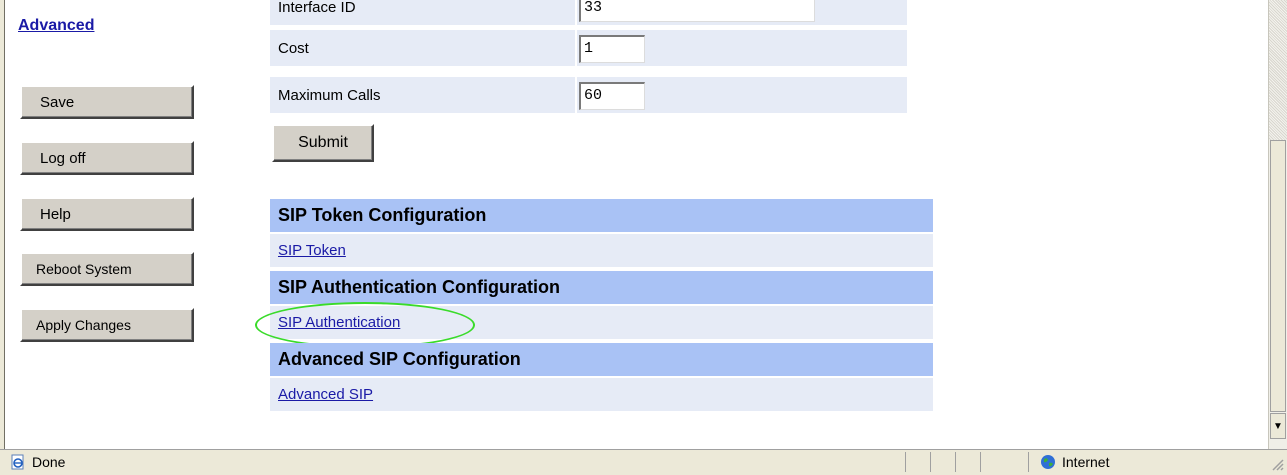 The width and height of the screenshot is (1287, 475). What do you see at coordinates (697, 11) in the screenshot?
I see `interface-id-input: 33` at bounding box center [697, 11].